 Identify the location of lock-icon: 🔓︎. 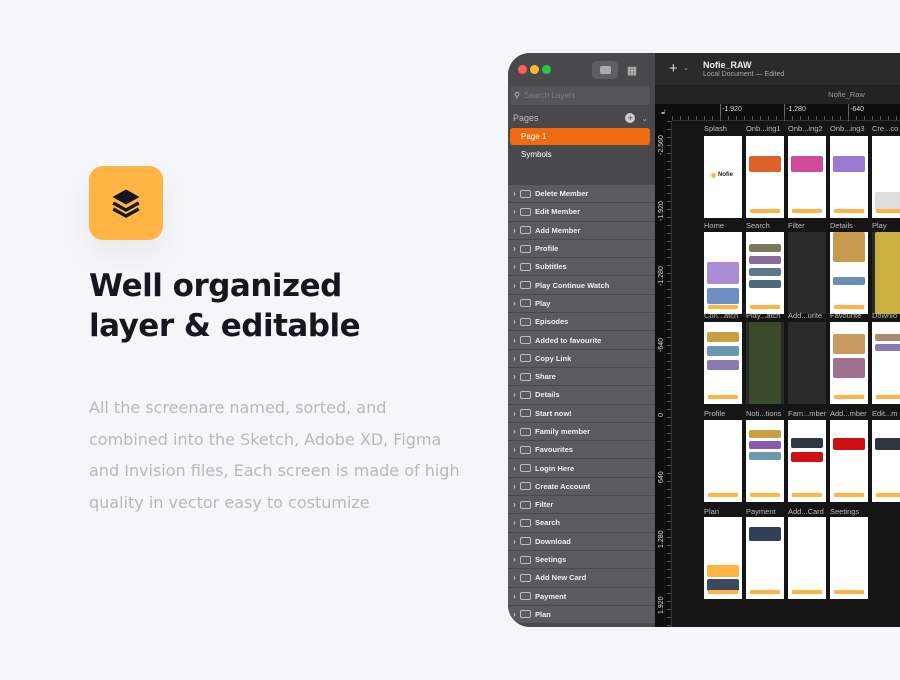
(663, 112).